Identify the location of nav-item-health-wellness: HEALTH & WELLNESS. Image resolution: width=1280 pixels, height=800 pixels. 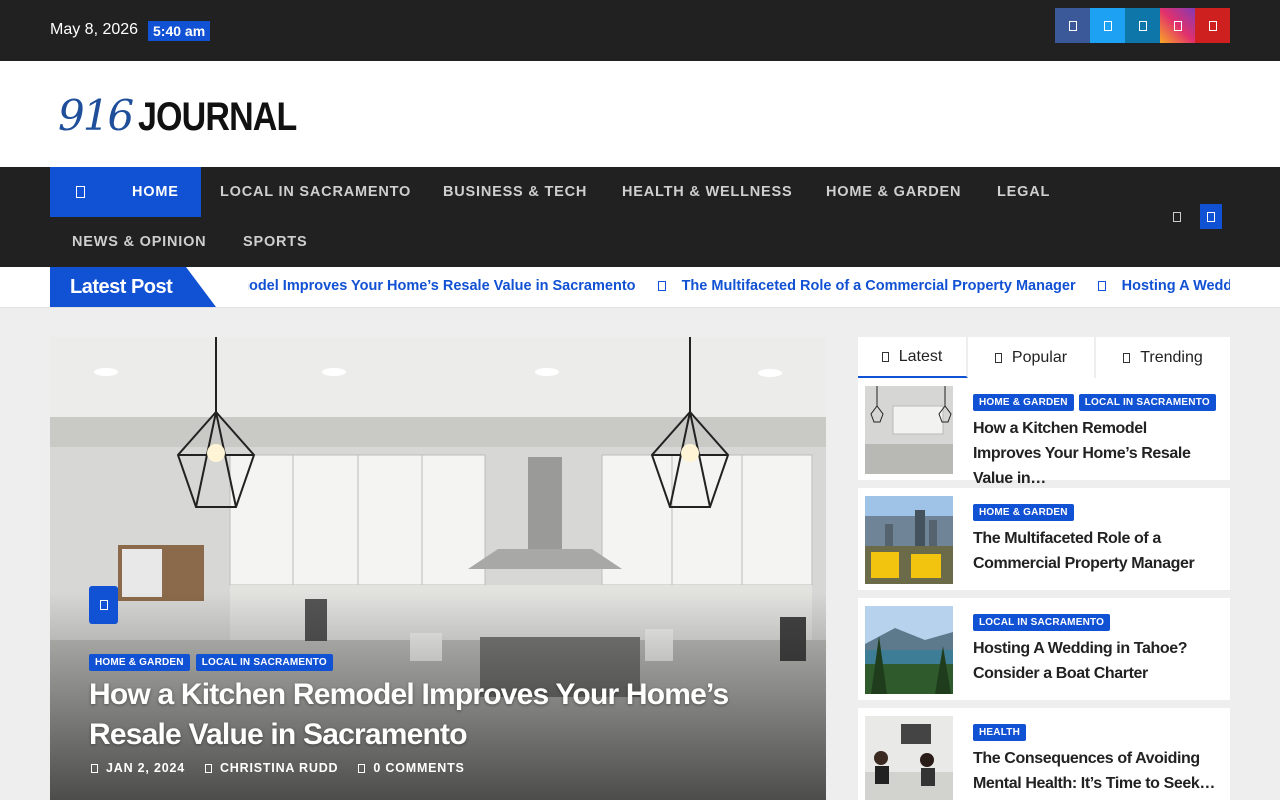
(707, 192).